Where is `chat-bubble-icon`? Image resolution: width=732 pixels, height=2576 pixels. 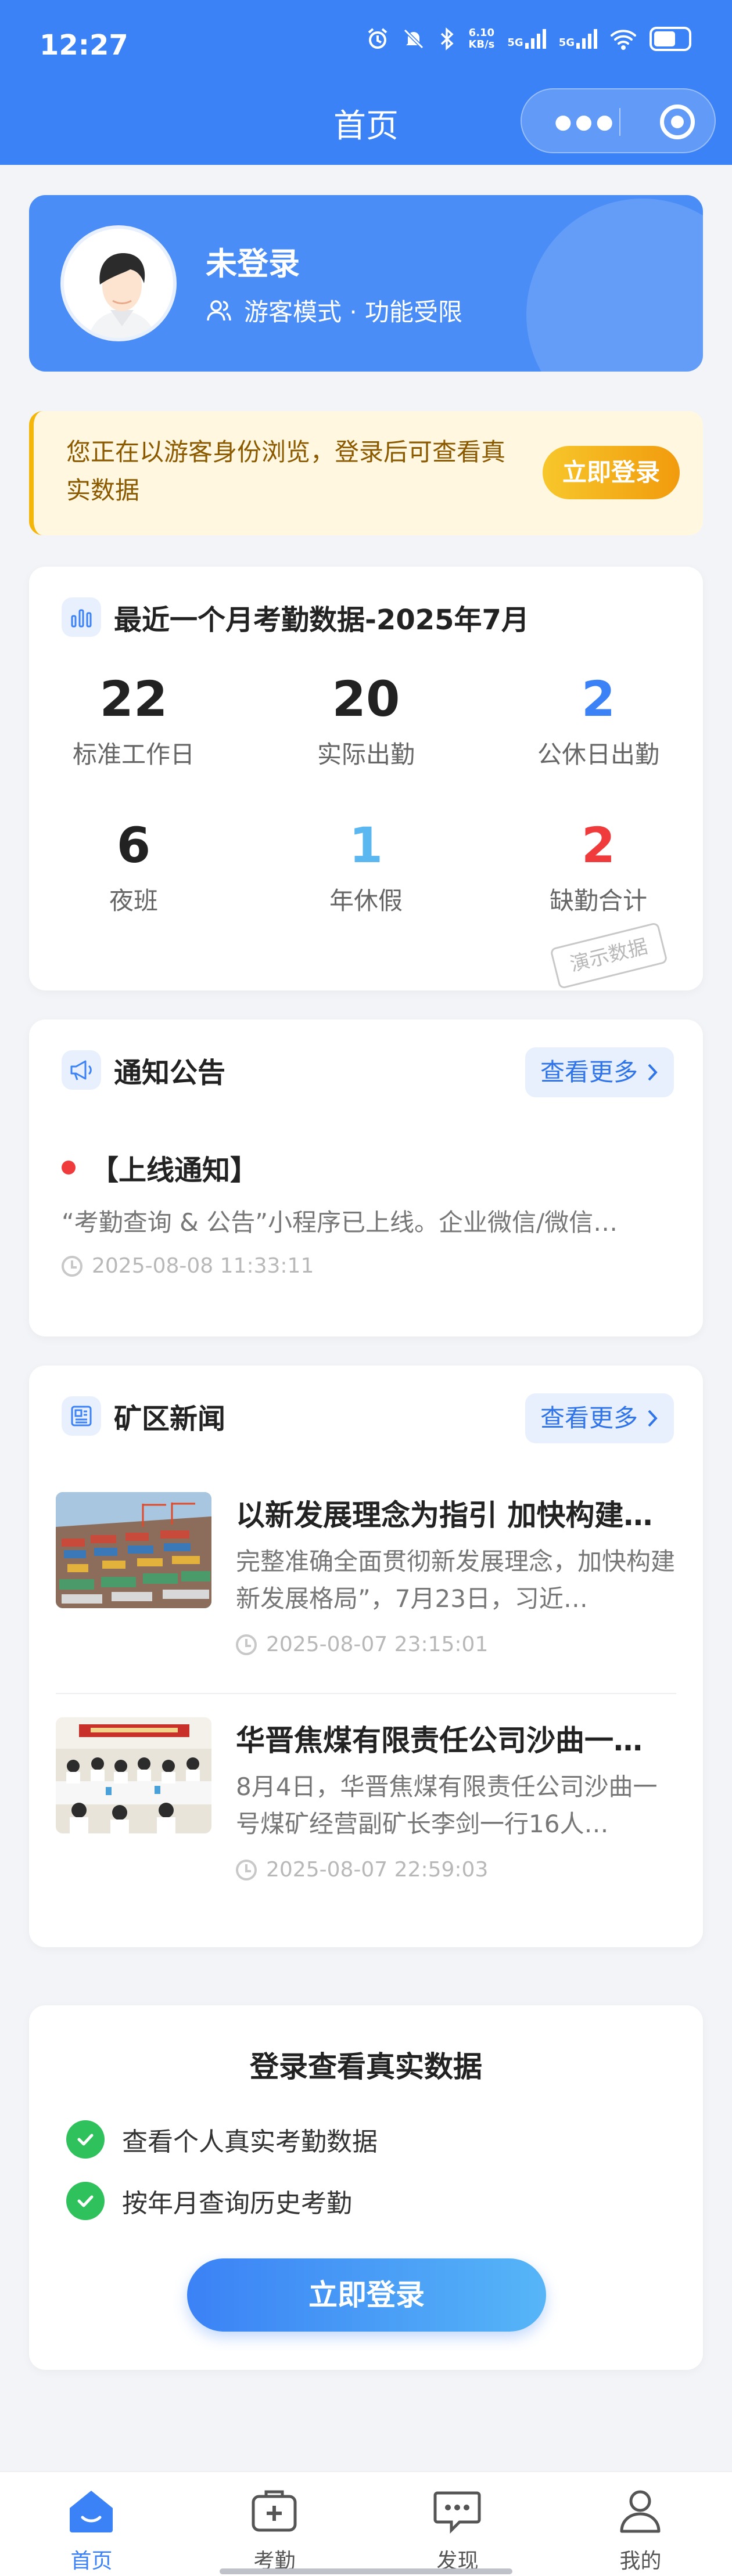 chat-bubble-icon is located at coordinates (457, 2510).